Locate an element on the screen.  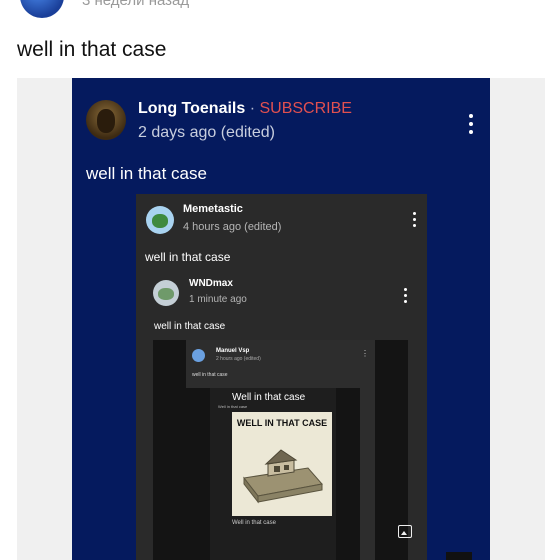
level3-author: WNDmax is located at coordinates (211, 283).